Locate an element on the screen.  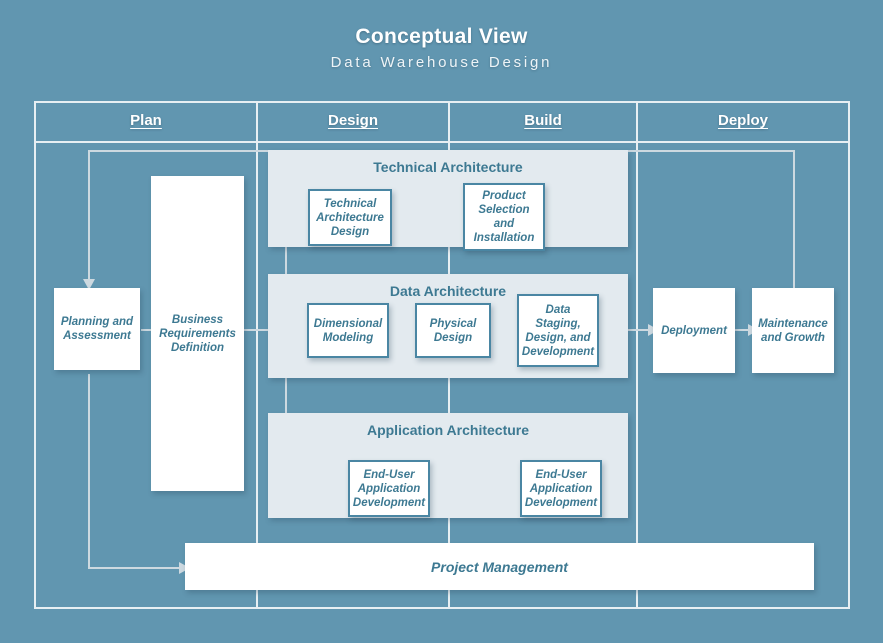
node-project-management: Project Management is located at coordinates (499, 566).